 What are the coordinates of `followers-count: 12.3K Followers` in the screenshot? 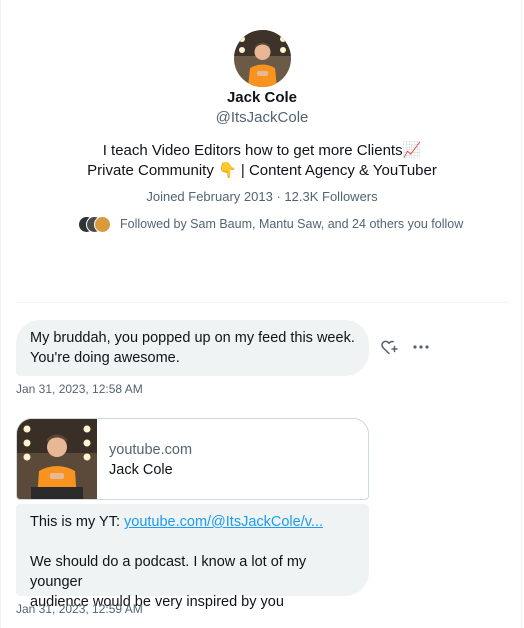 It's located at (330, 196).